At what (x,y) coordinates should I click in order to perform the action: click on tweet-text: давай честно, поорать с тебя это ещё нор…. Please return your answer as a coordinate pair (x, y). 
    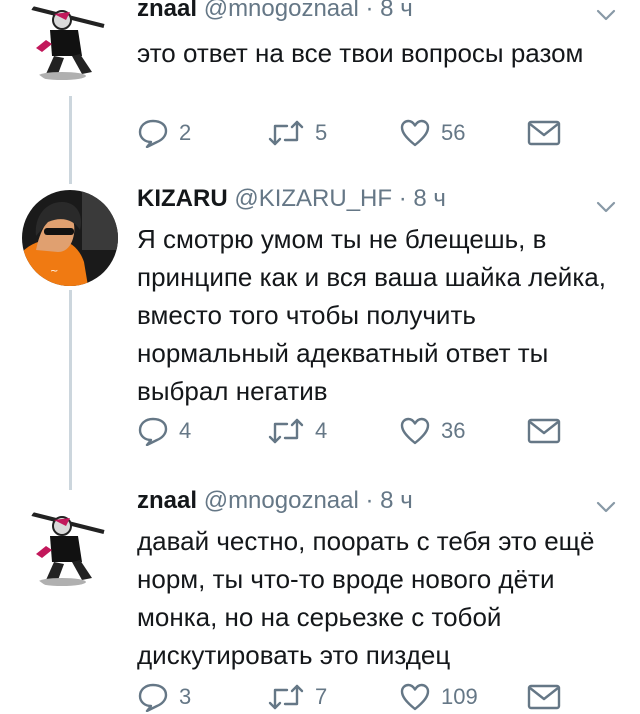
    Looking at the image, I should click on (366, 598).